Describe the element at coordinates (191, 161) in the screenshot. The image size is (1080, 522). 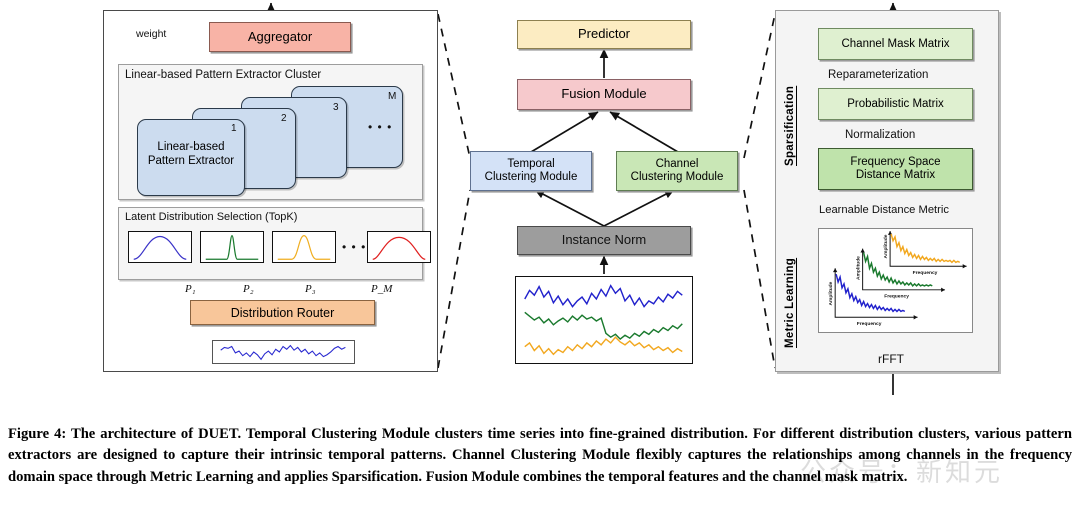
I see `extractor-label-line2: Pattern Extractor` at that location.